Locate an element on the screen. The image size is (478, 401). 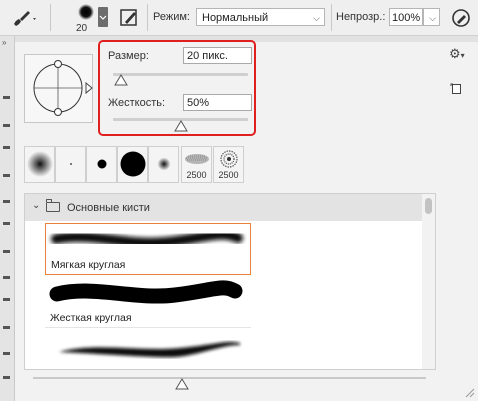
hardness-label: Жесткость: is located at coordinates (137, 103).